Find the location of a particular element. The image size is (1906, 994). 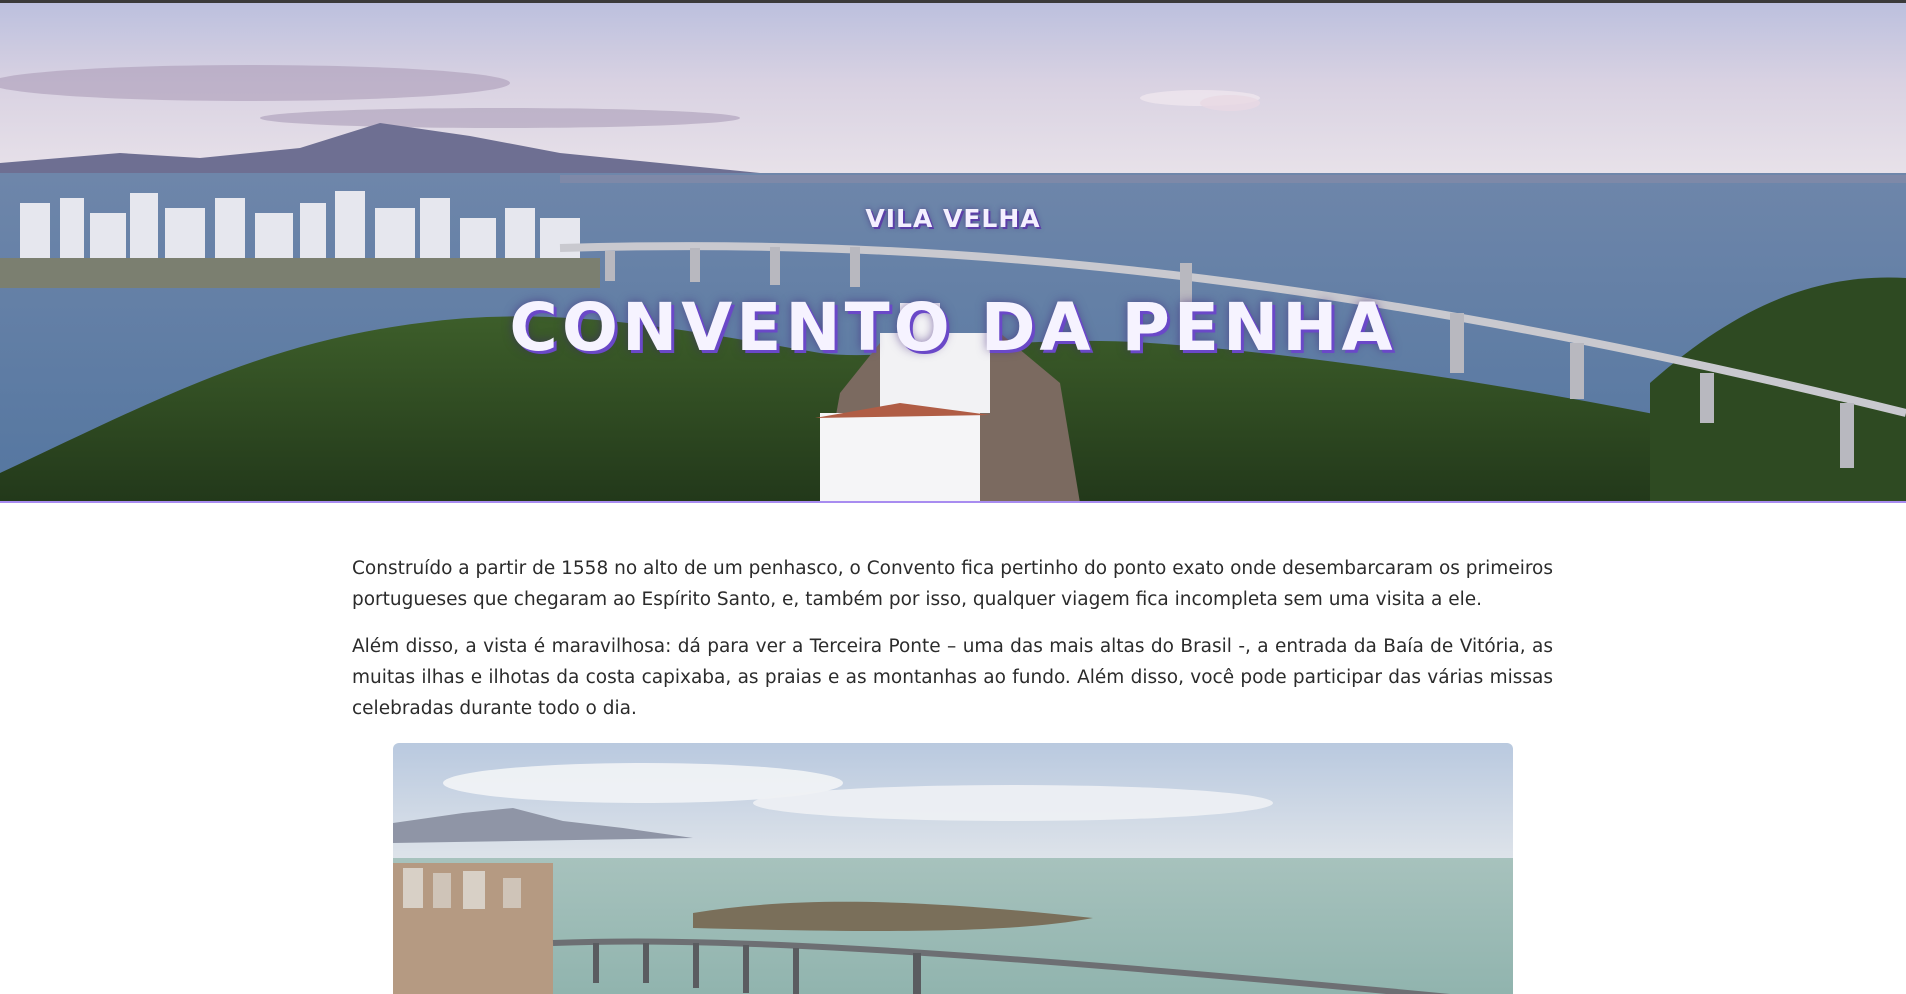

article-photo-image is located at coordinates (953, 868).